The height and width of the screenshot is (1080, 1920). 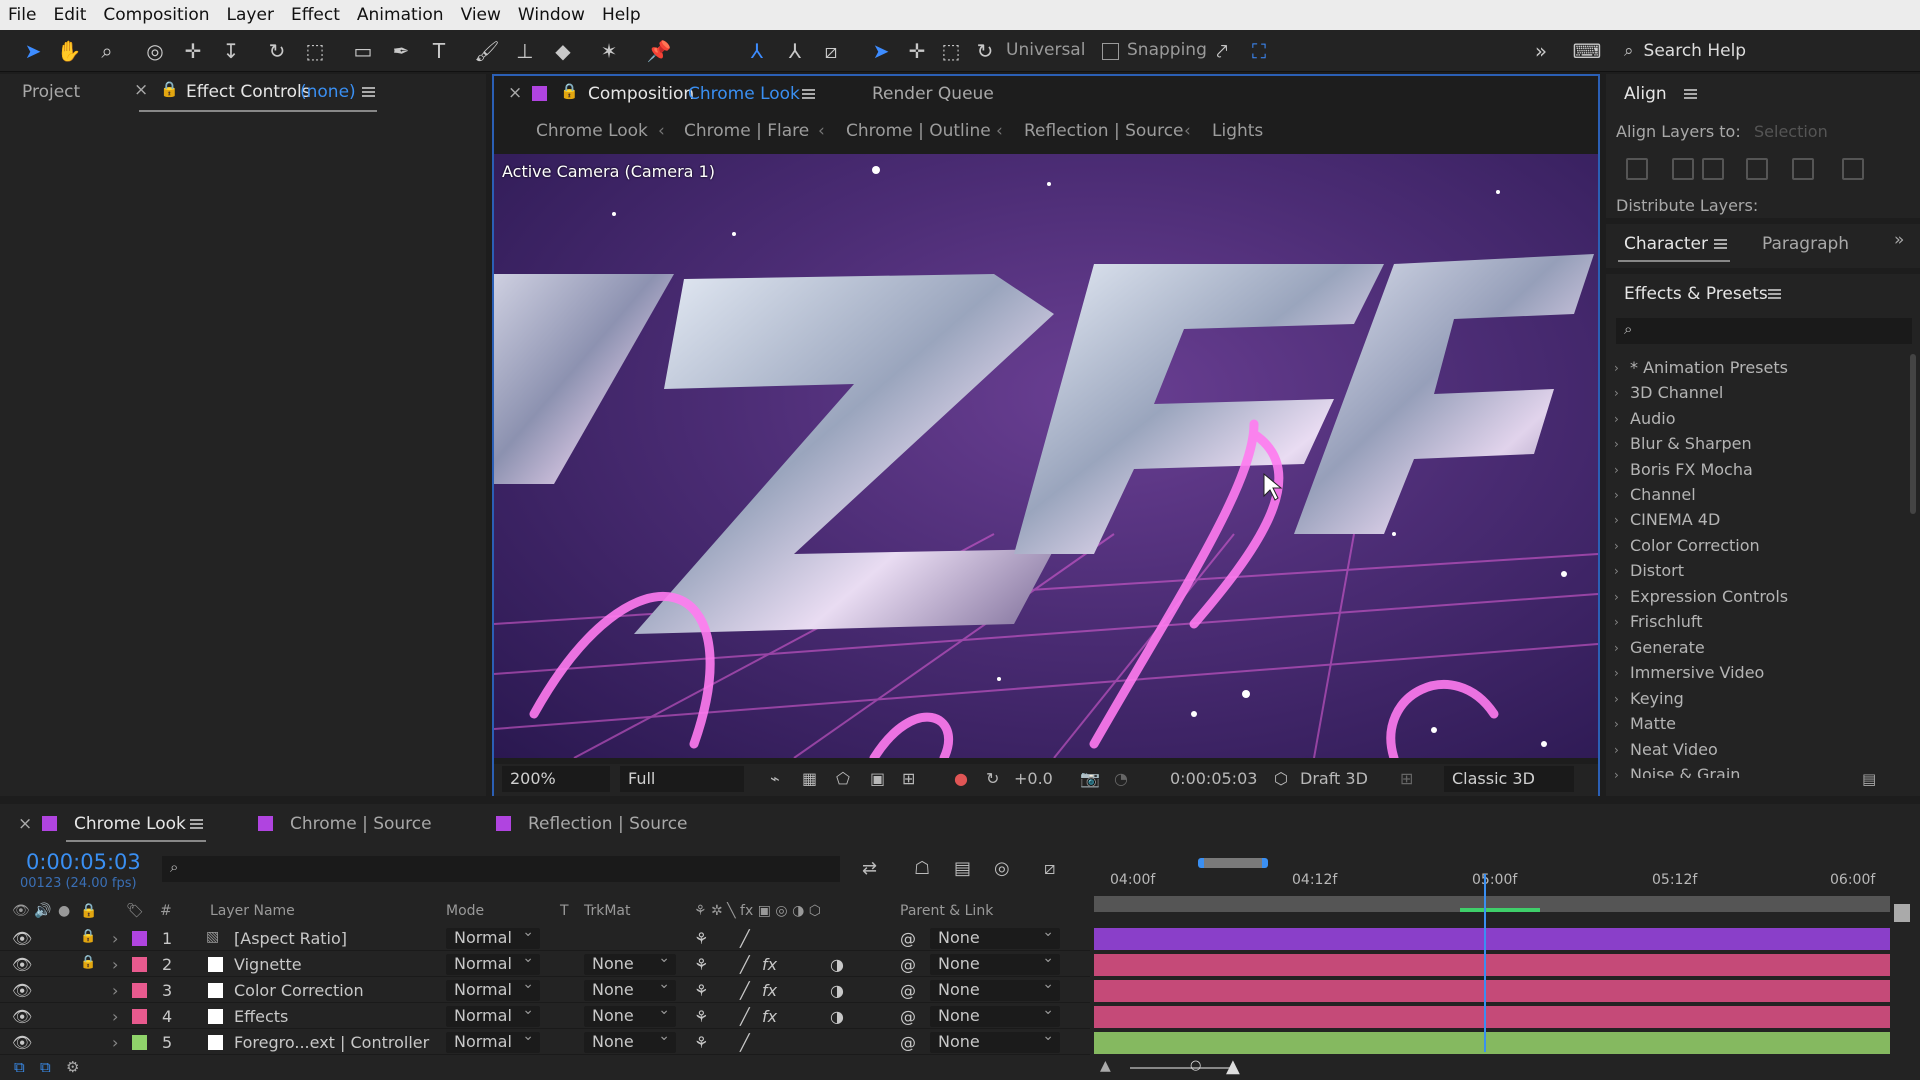 What do you see at coordinates (401, 51) in the screenshot?
I see `pen-tool-icon: ✒` at bounding box center [401, 51].